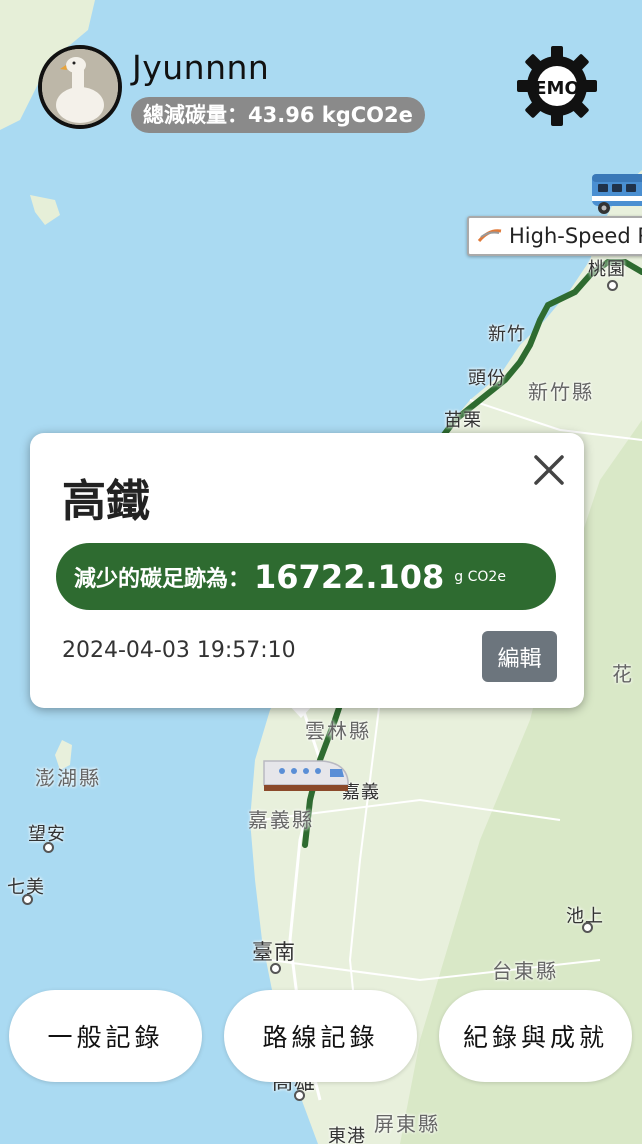 The height and width of the screenshot is (1148, 642). I want to click on trip-timestamp: 2024-04-03 19:57:10, so click(179, 650).